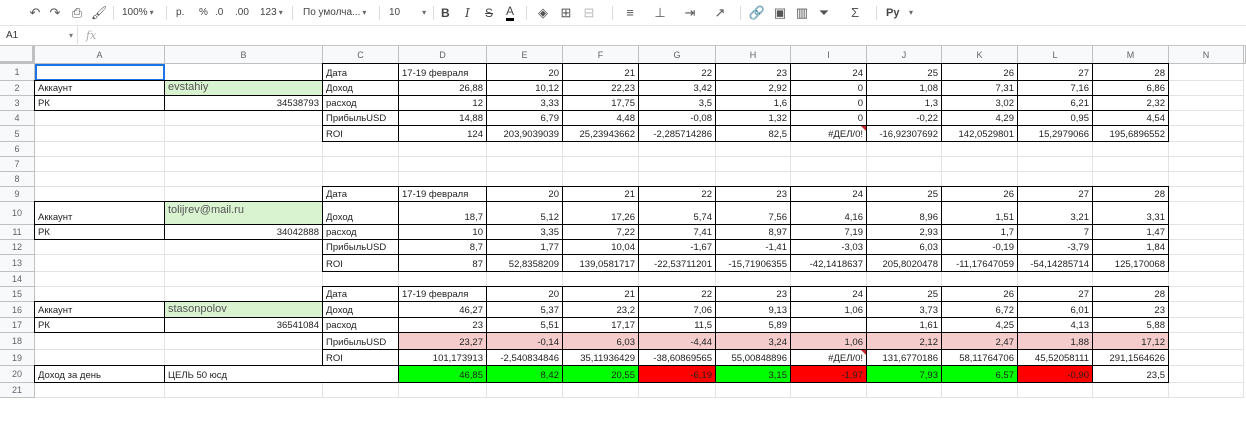  Describe the element at coordinates (17, 55) in the screenshot. I see `select-all-corner` at that location.